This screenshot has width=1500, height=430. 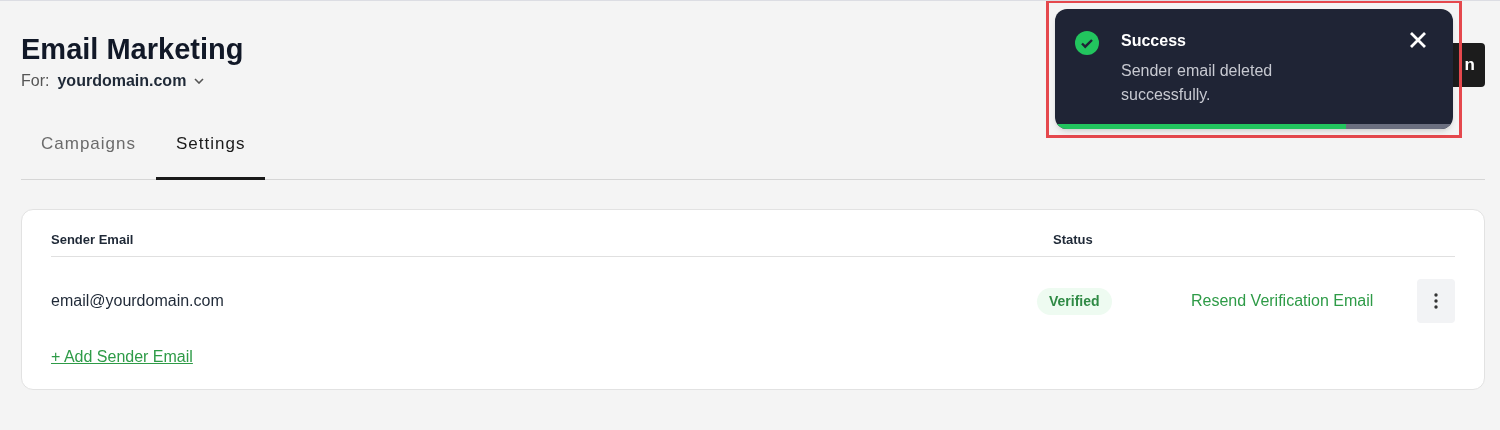 I want to click on close-icon, so click(x=1418, y=40).